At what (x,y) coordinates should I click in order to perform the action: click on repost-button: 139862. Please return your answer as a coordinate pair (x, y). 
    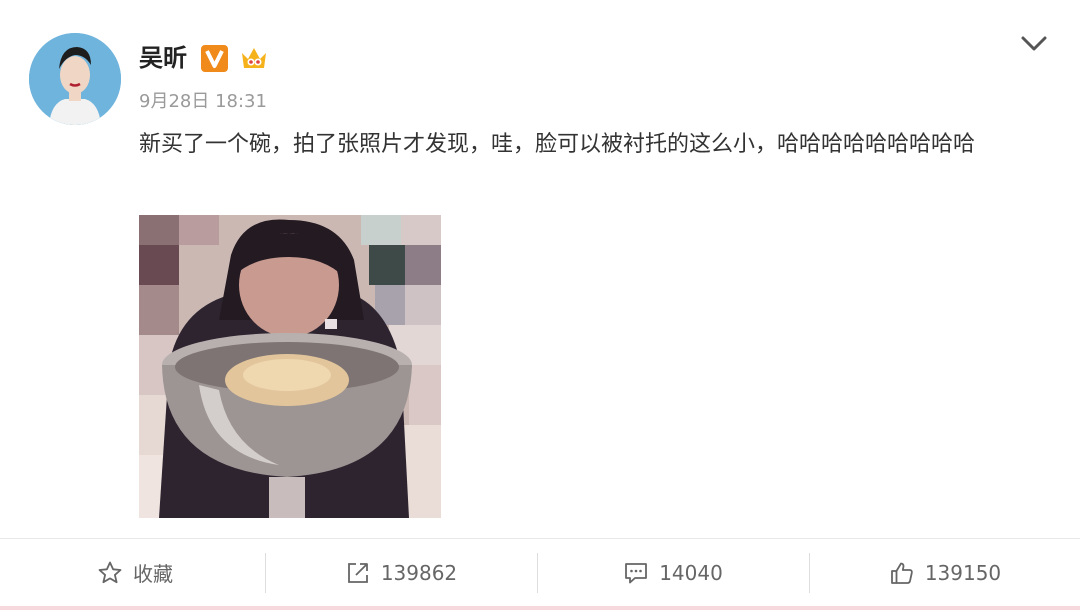
    Looking at the image, I should click on (401, 572).